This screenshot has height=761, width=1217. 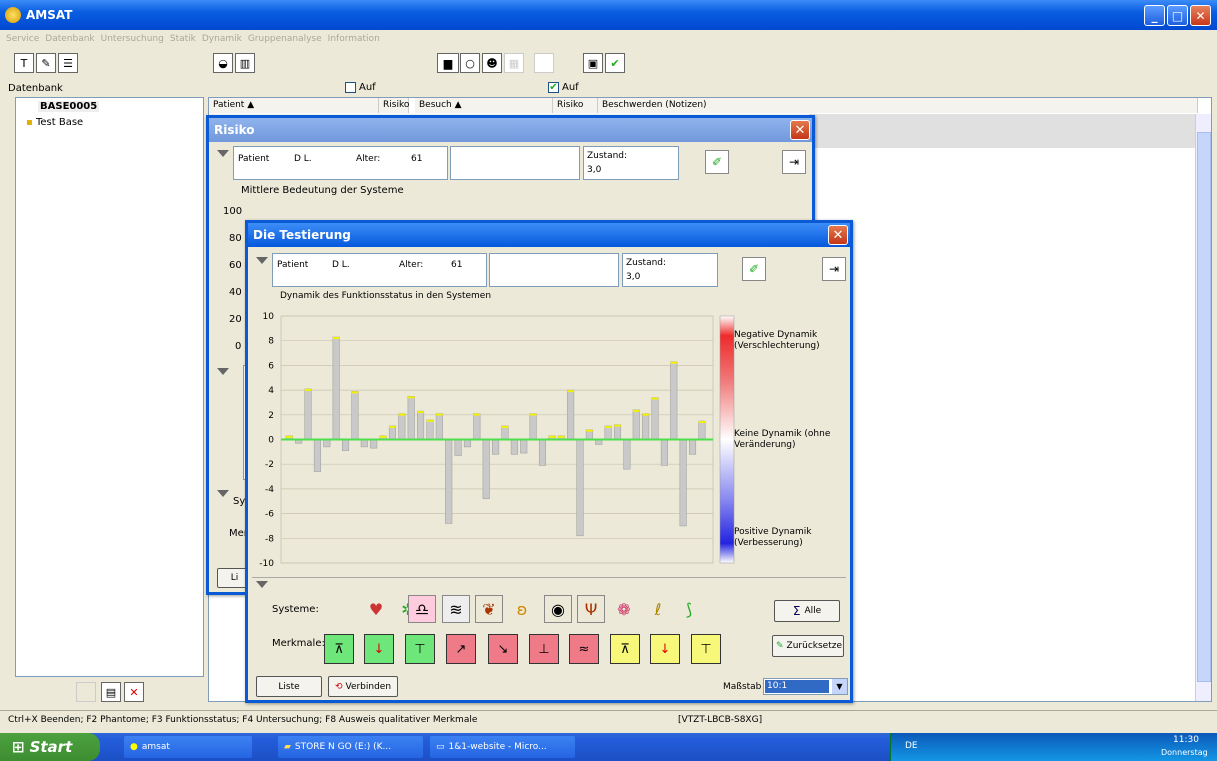 What do you see at coordinates (898, 105) in the screenshot?
I see `col-beschwerden: Beschwerden (Notizen)` at bounding box center [898, 105].